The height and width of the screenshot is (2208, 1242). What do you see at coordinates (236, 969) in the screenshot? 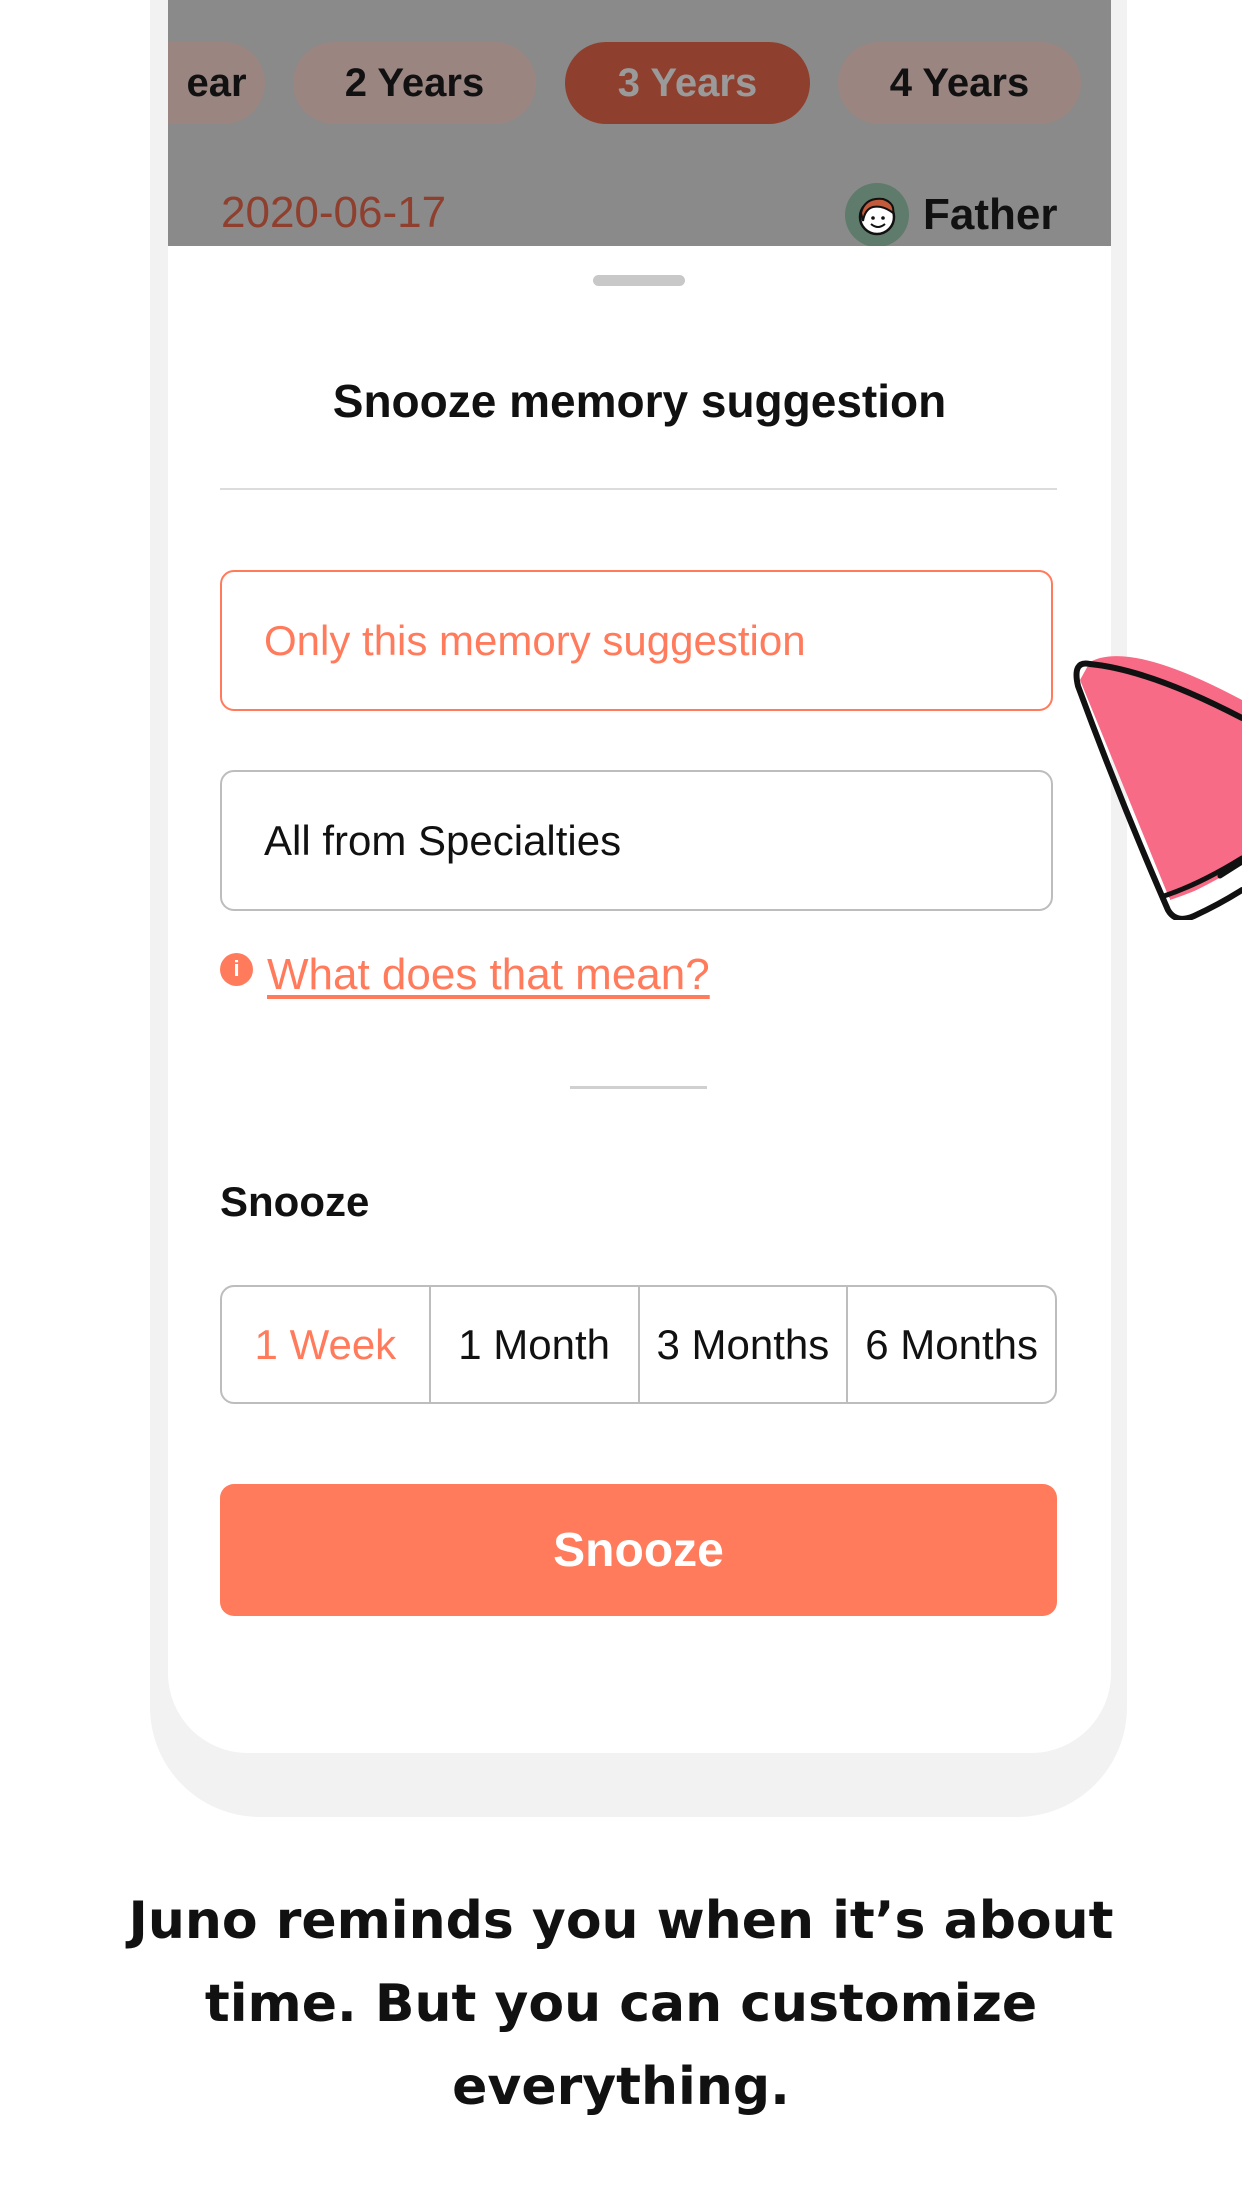
I see `info-icon: i` at bounding box center [236, 969].